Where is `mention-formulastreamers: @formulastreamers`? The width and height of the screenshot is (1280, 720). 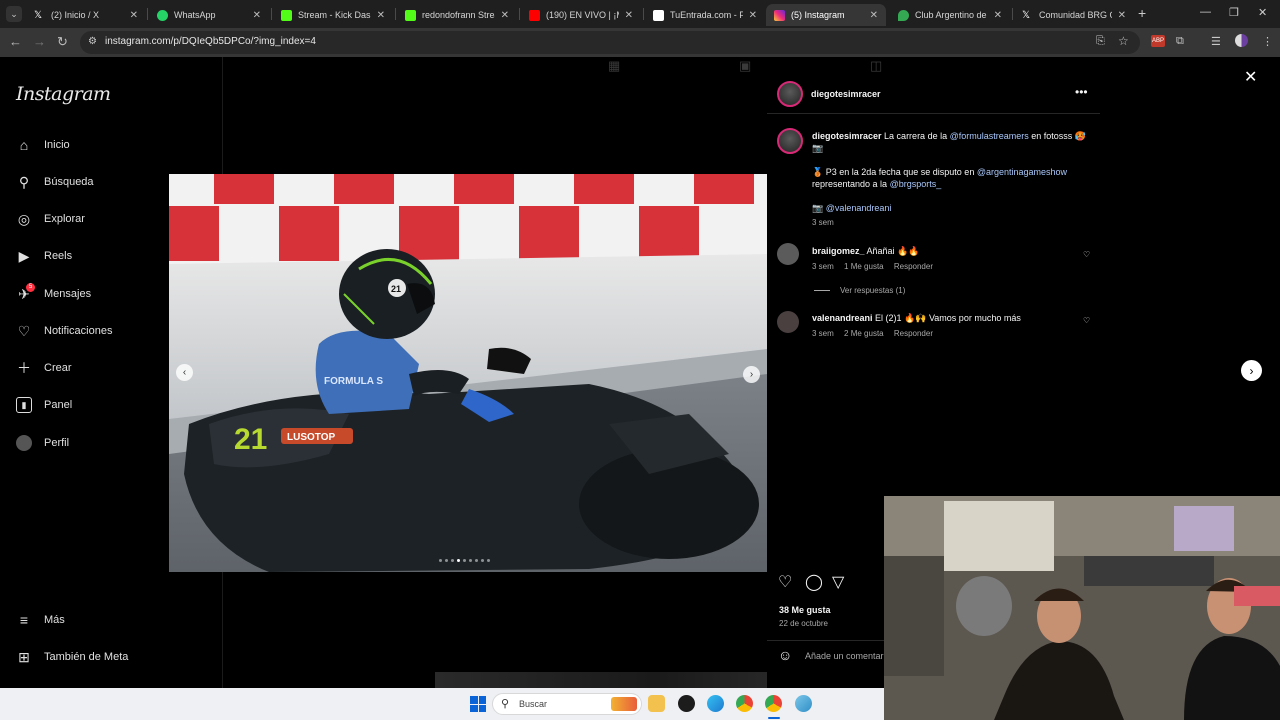 mention-formulastreamers: @formulastreamers is located at coordinates (989, 136).